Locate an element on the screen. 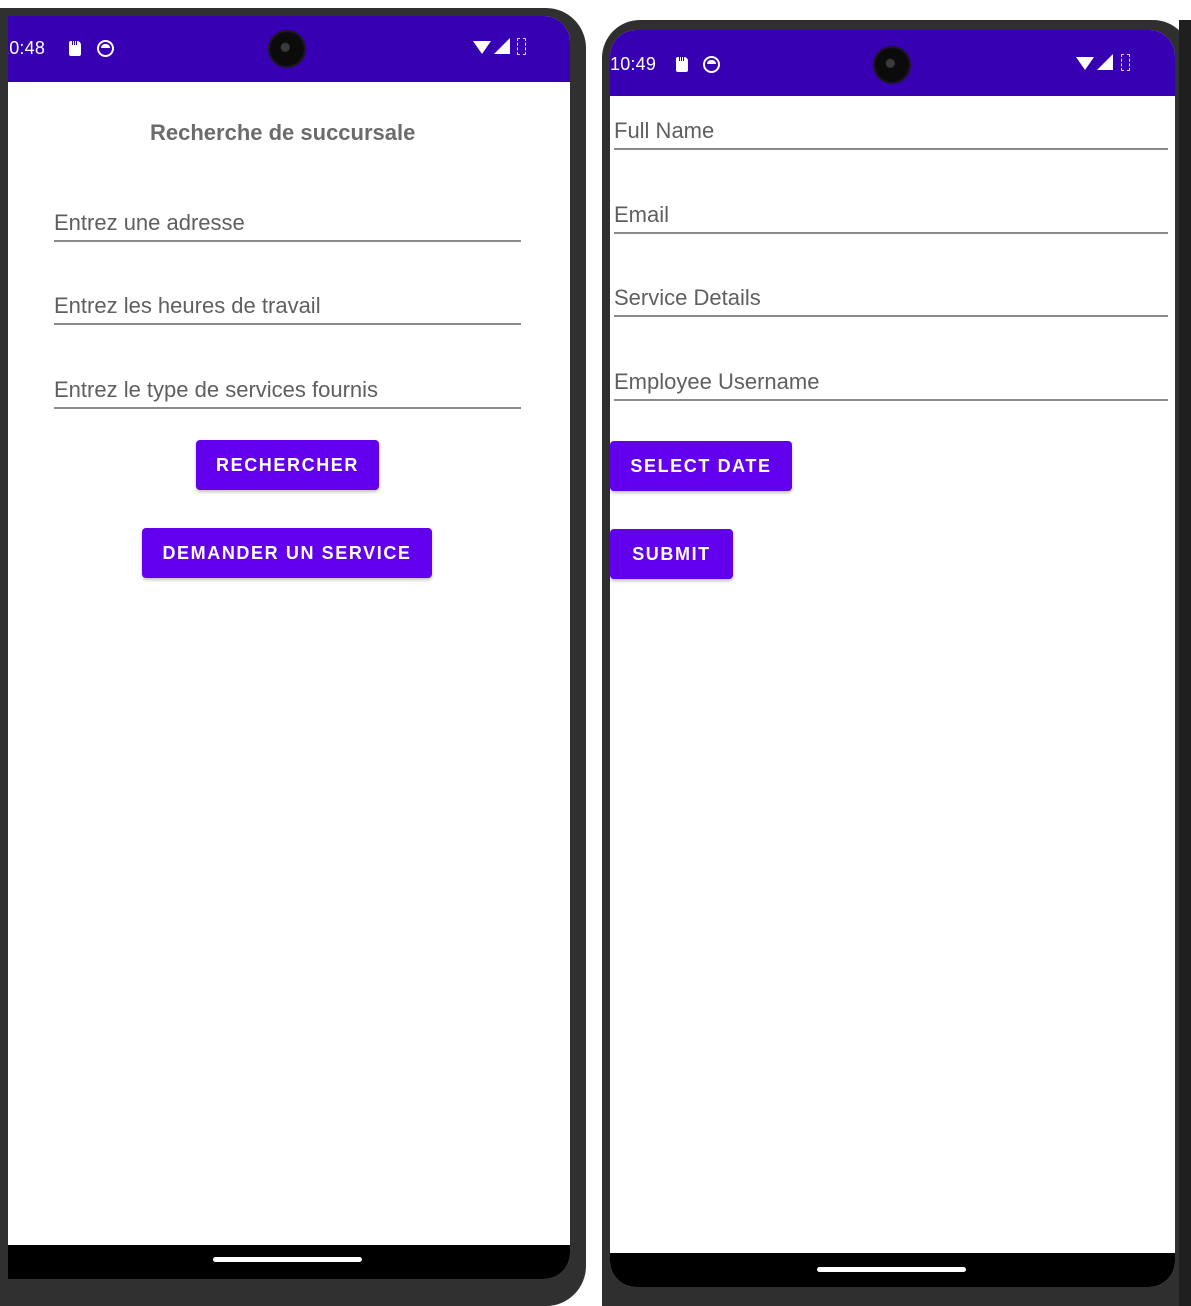  full-name-field is located at coordinates (891, 128).